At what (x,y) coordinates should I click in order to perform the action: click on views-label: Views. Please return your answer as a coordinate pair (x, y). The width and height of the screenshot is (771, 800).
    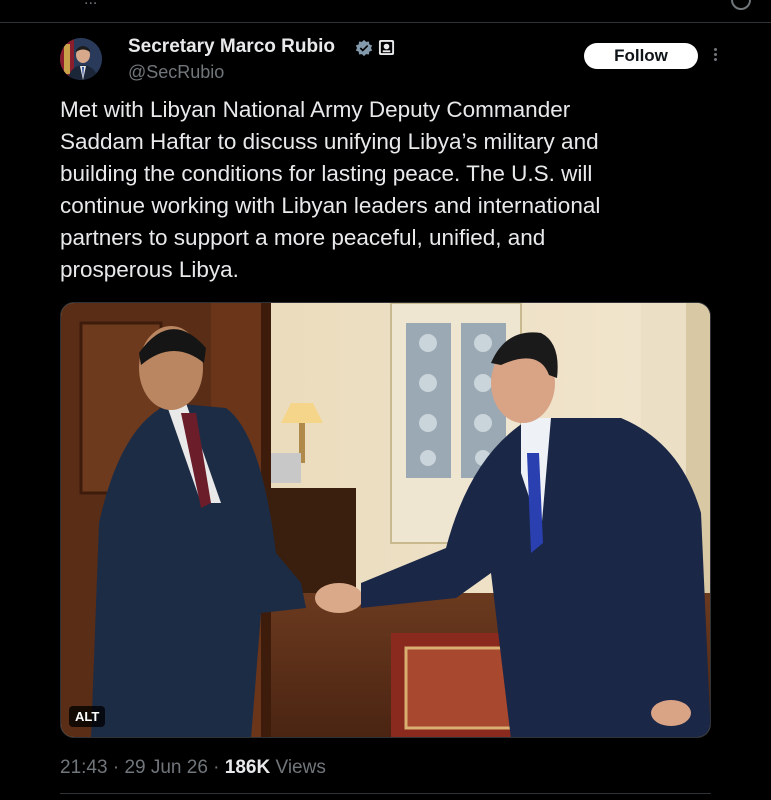
    Looking at the image, I should click on (297, 767).